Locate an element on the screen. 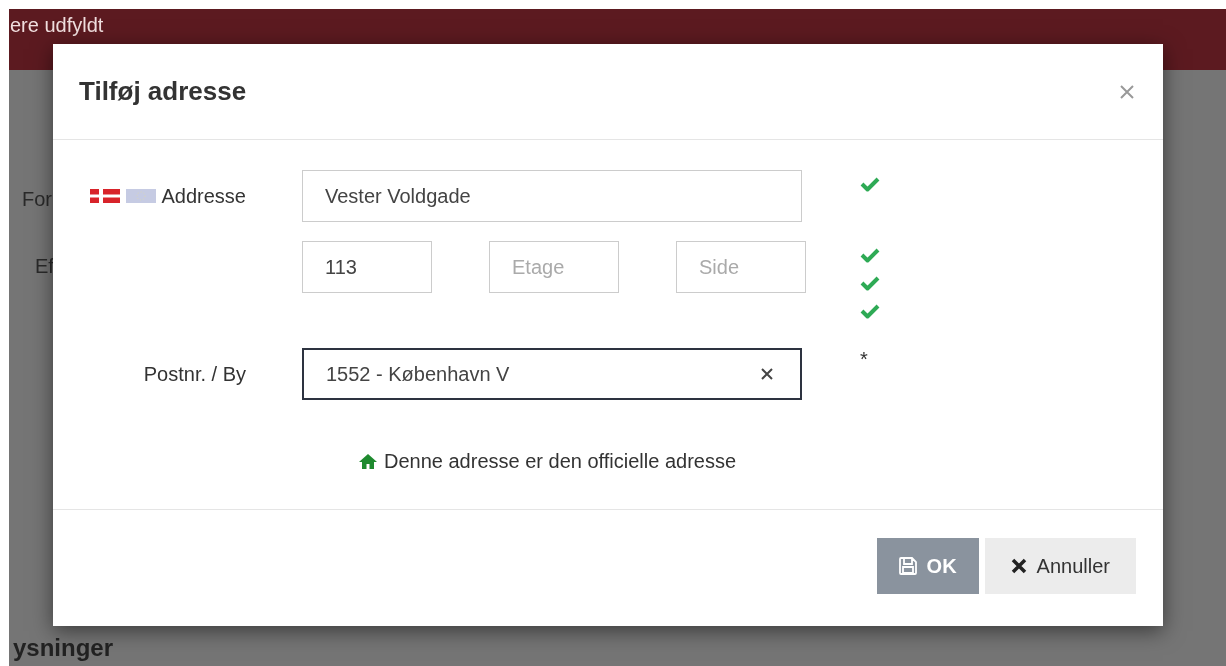 This screenshot has height=666, width=1226. x-icon is located at coordinates (1018, 566).